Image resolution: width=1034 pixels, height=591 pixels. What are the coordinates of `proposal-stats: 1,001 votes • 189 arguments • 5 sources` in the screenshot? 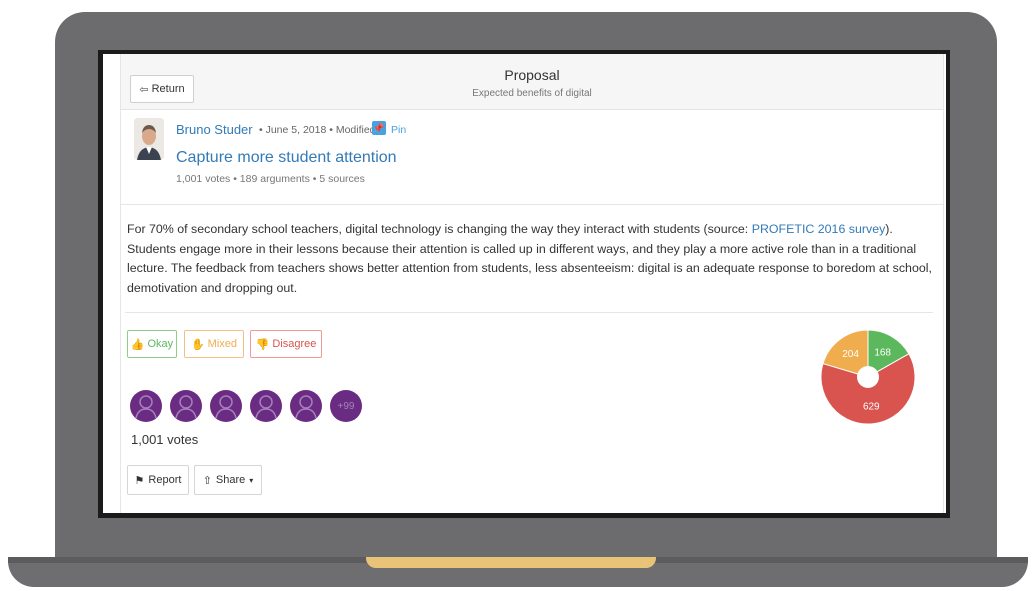 It's located at (270, 179).